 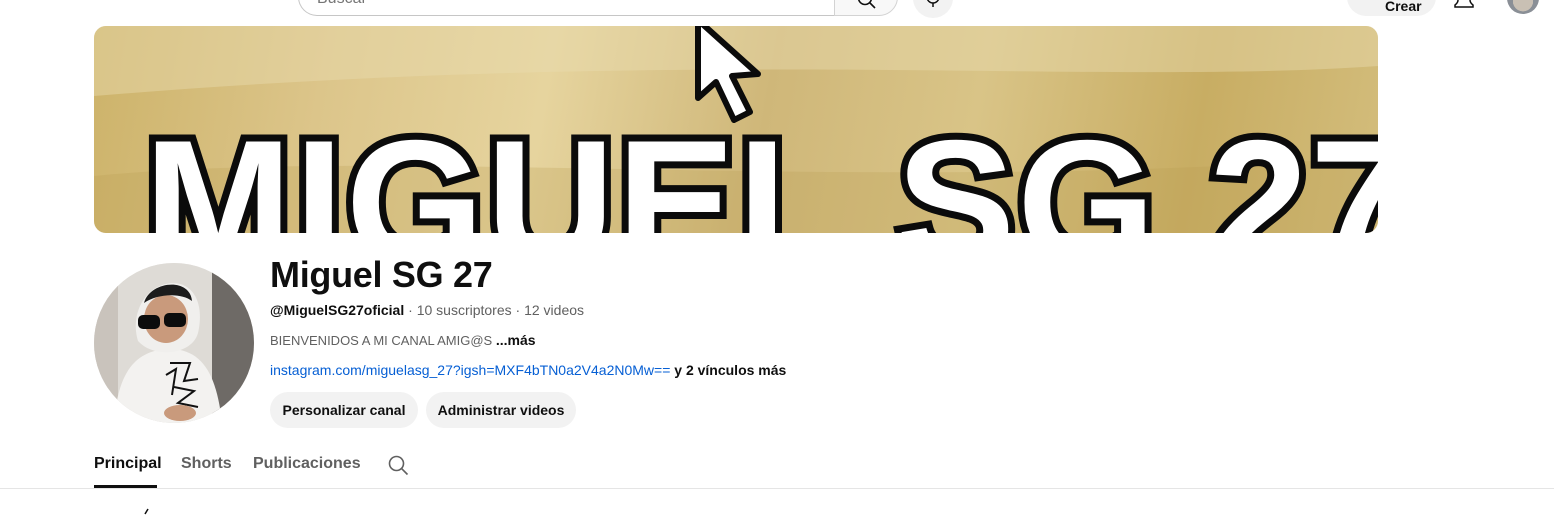 What do you see at coordinates (464, 310) in the screenshot?
I see `subscriber-count: 10 suscriptores` at bounding box center [464, 310].